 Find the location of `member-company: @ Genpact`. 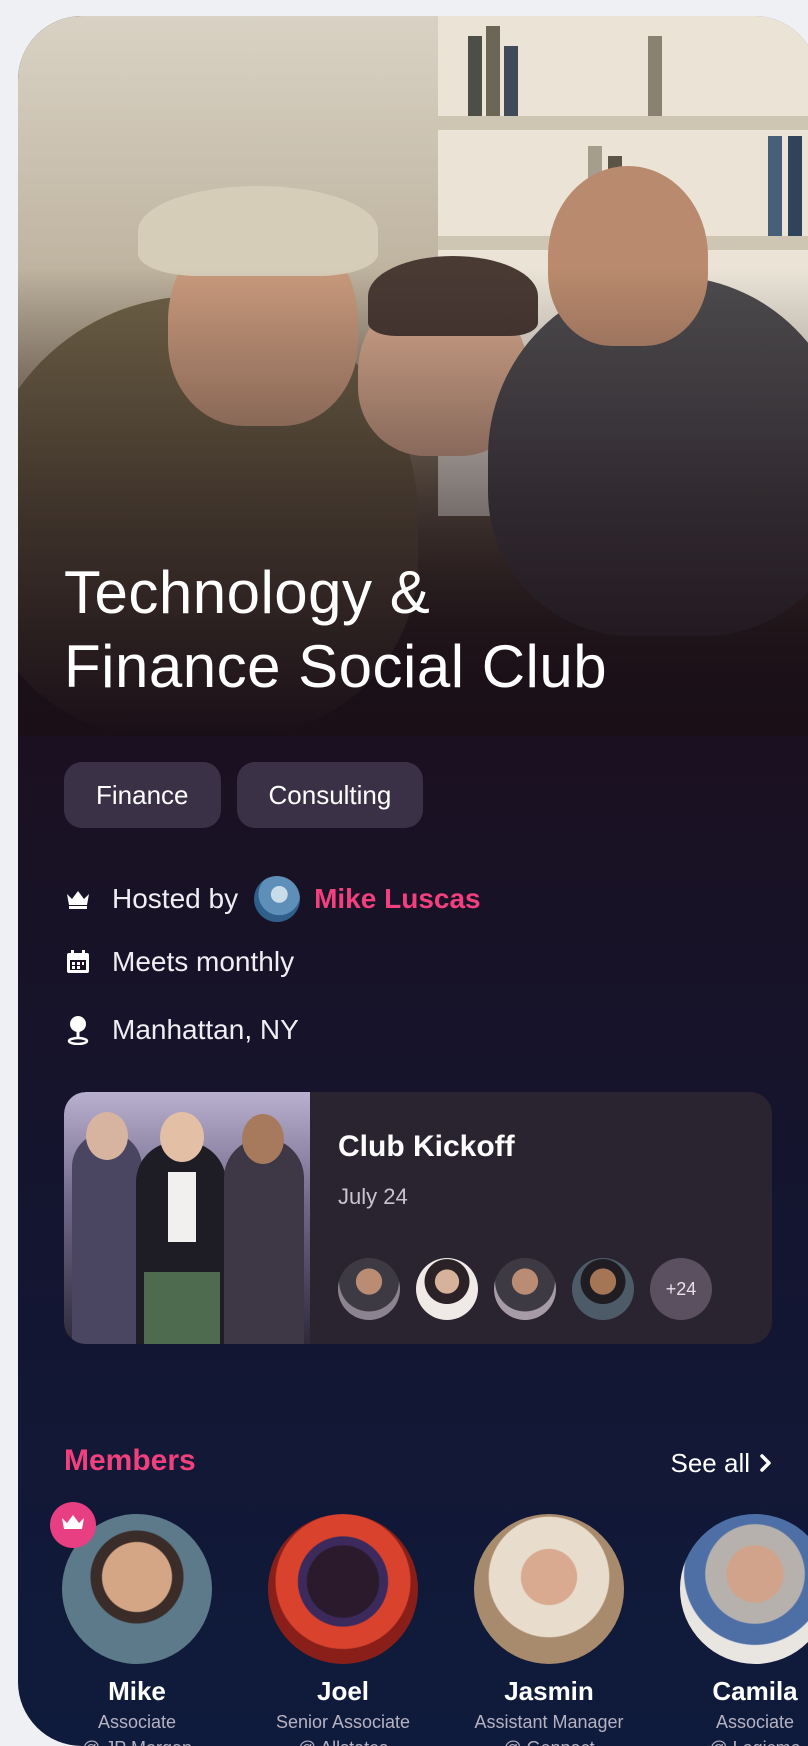

member-company: @ Genpact is located at coordinates (549, 1741).